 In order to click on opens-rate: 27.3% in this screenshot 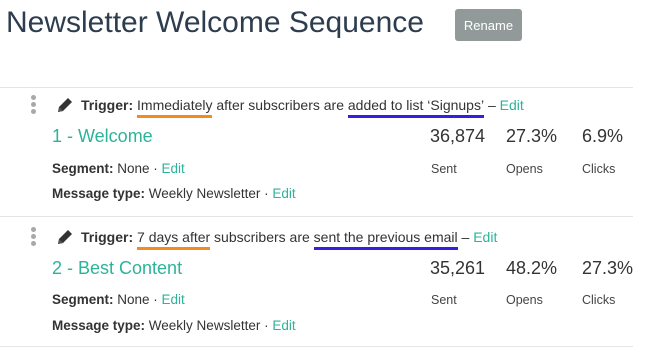, I will do `click(532, 136)`.